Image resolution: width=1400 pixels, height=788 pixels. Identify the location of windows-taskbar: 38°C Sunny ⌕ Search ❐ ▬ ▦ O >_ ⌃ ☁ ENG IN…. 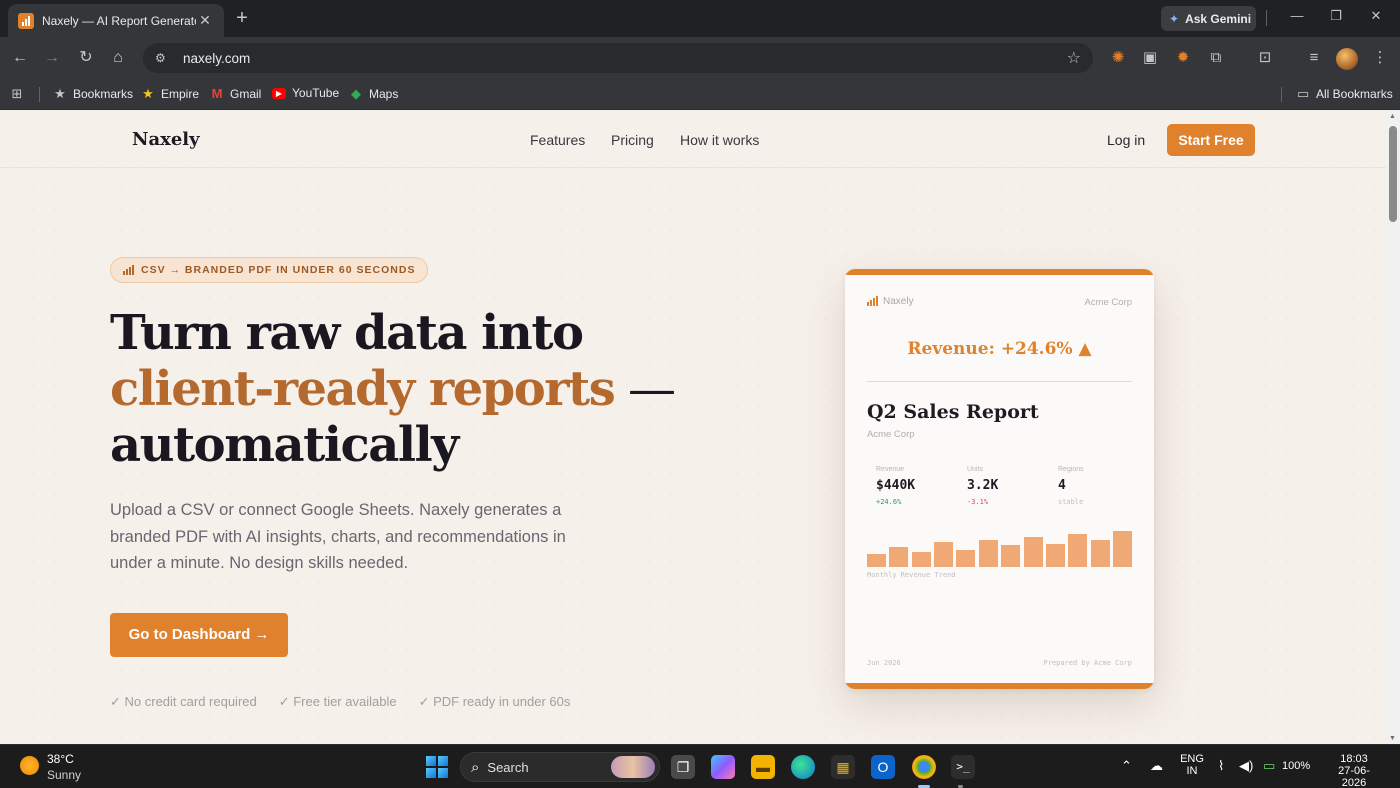
(700, 766).